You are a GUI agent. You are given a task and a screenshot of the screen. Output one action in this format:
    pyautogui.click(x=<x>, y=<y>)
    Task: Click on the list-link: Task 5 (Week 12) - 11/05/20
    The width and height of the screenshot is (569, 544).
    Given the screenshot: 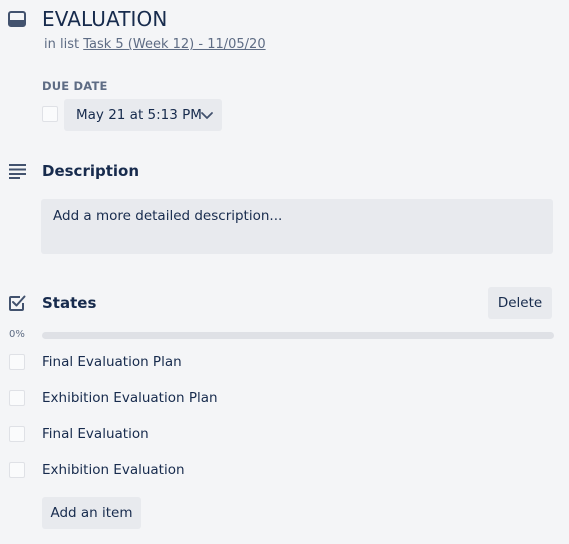 What is the action you would take?
    pyautogui.click(x=174, y=44)
    